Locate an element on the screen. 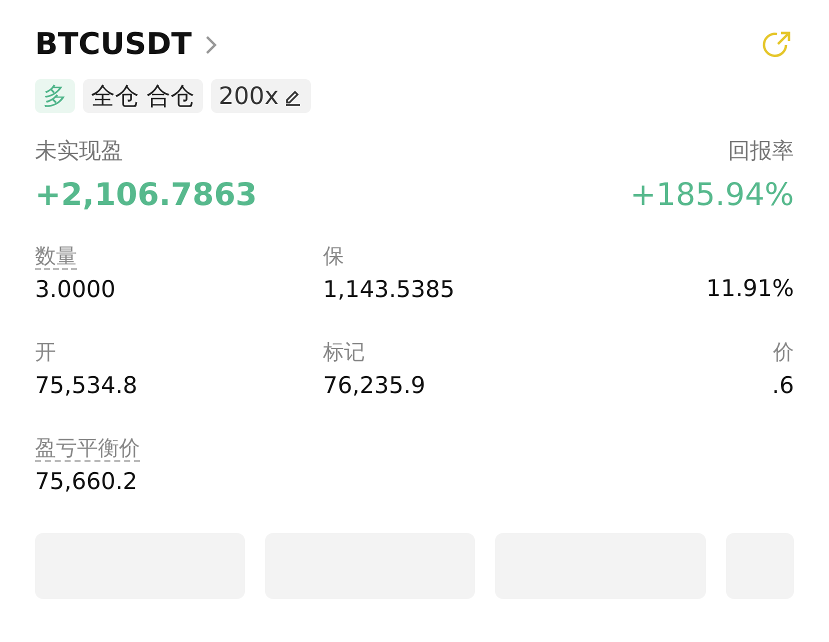  stat-value: 75,534.8 is located at coordinates (86, 386).